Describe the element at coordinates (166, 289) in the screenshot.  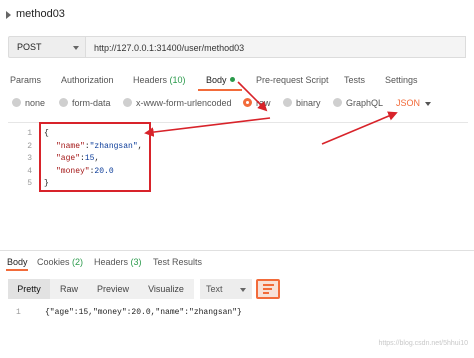
I see `view-visualize: Visualize` at that location.